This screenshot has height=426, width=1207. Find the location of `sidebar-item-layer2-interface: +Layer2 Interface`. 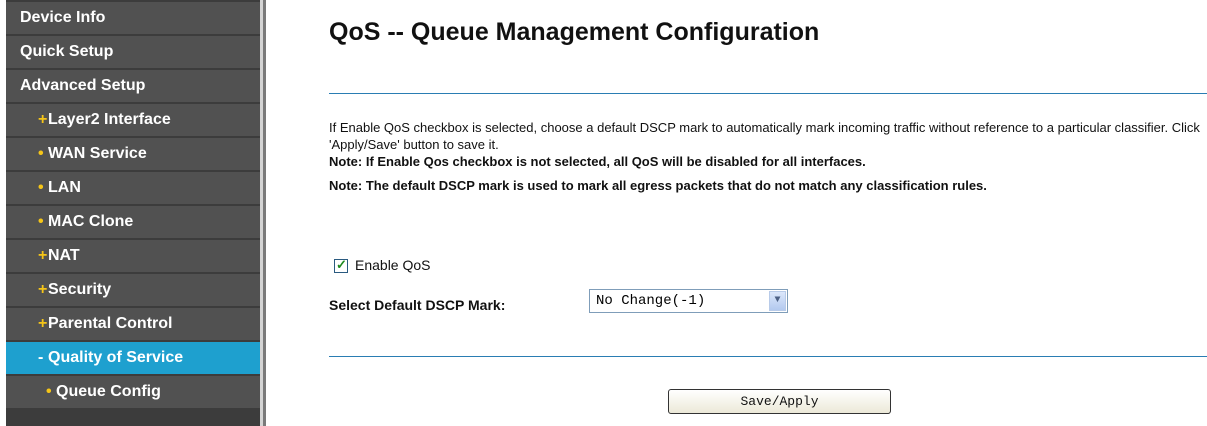

sidebar-item-layer2-interface: +Layer2 Interface is located at coordinates (133, 120).